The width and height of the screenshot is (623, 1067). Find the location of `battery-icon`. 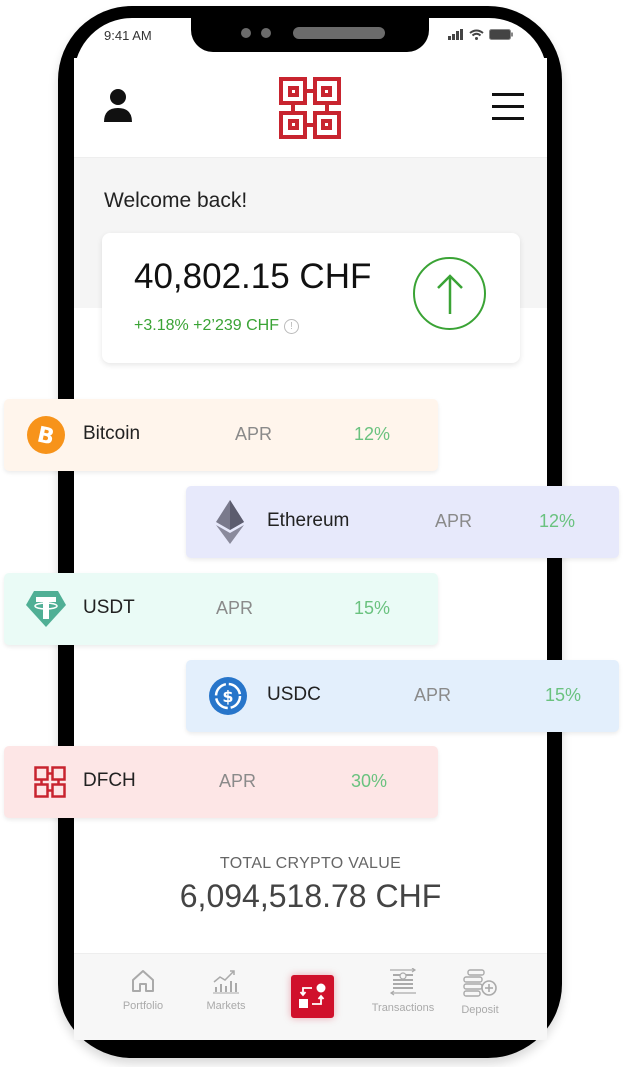

battery-icon is located at coordinates (501, 34).